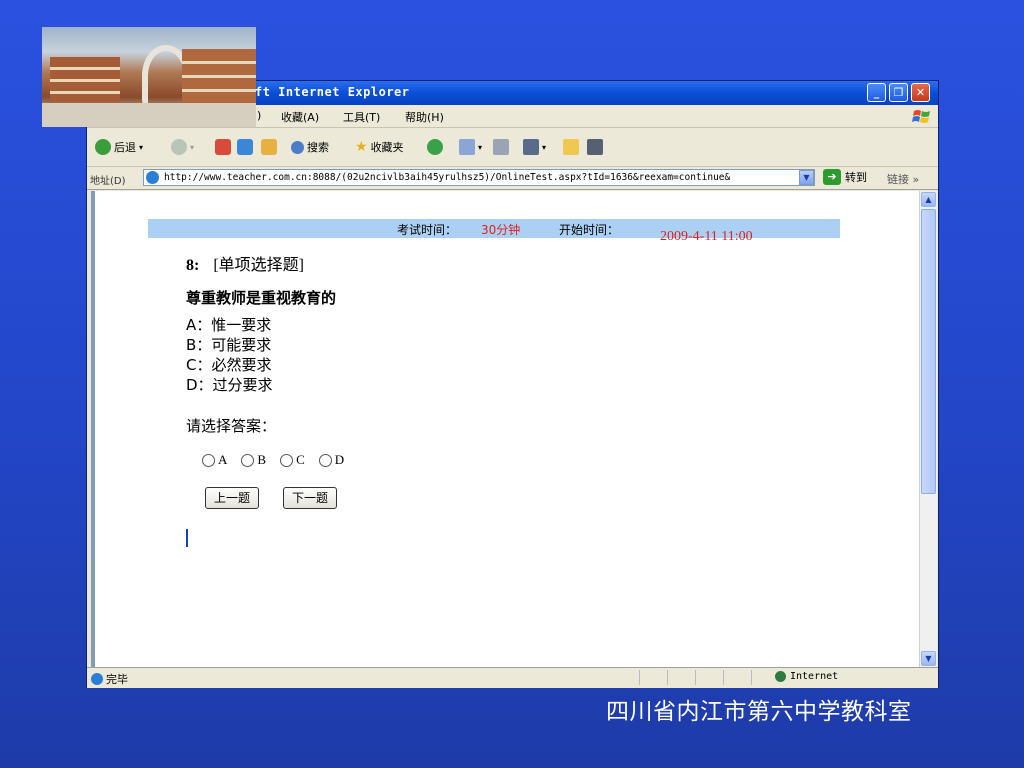 Image resolution: width=1024 pixels, height=768 pixels. I want to click on maximize-button: ❐, so click(898, 92).